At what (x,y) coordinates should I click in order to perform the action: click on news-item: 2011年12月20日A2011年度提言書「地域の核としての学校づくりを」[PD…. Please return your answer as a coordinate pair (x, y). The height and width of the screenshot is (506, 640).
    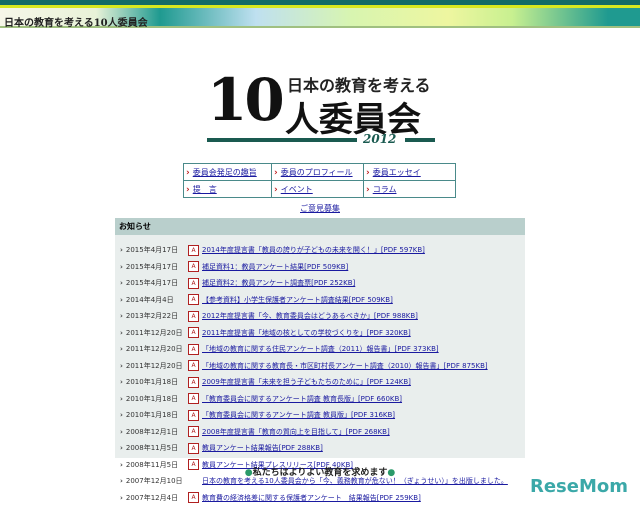
    Looking at the image, I should click on (320, 333).